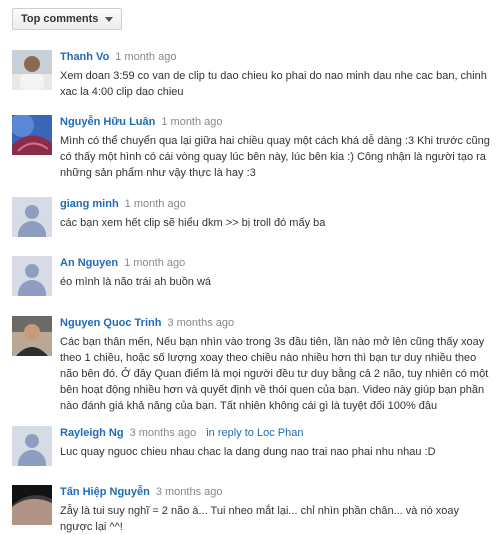  Describe the element at coordinates (89, 204) in the screenshot. I see `comment-author-link: giang minh` at that location.